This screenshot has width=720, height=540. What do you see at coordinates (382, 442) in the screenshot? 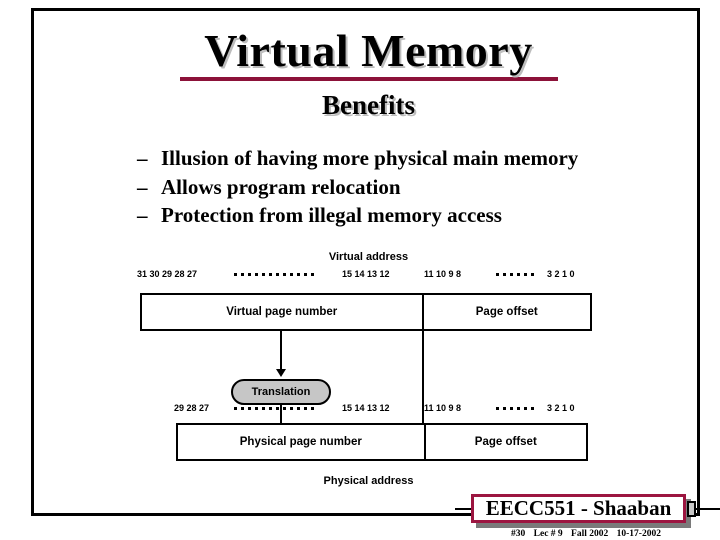
I see `physical-address-box: Physical page number Page offset` at bounding box center [382, 442].